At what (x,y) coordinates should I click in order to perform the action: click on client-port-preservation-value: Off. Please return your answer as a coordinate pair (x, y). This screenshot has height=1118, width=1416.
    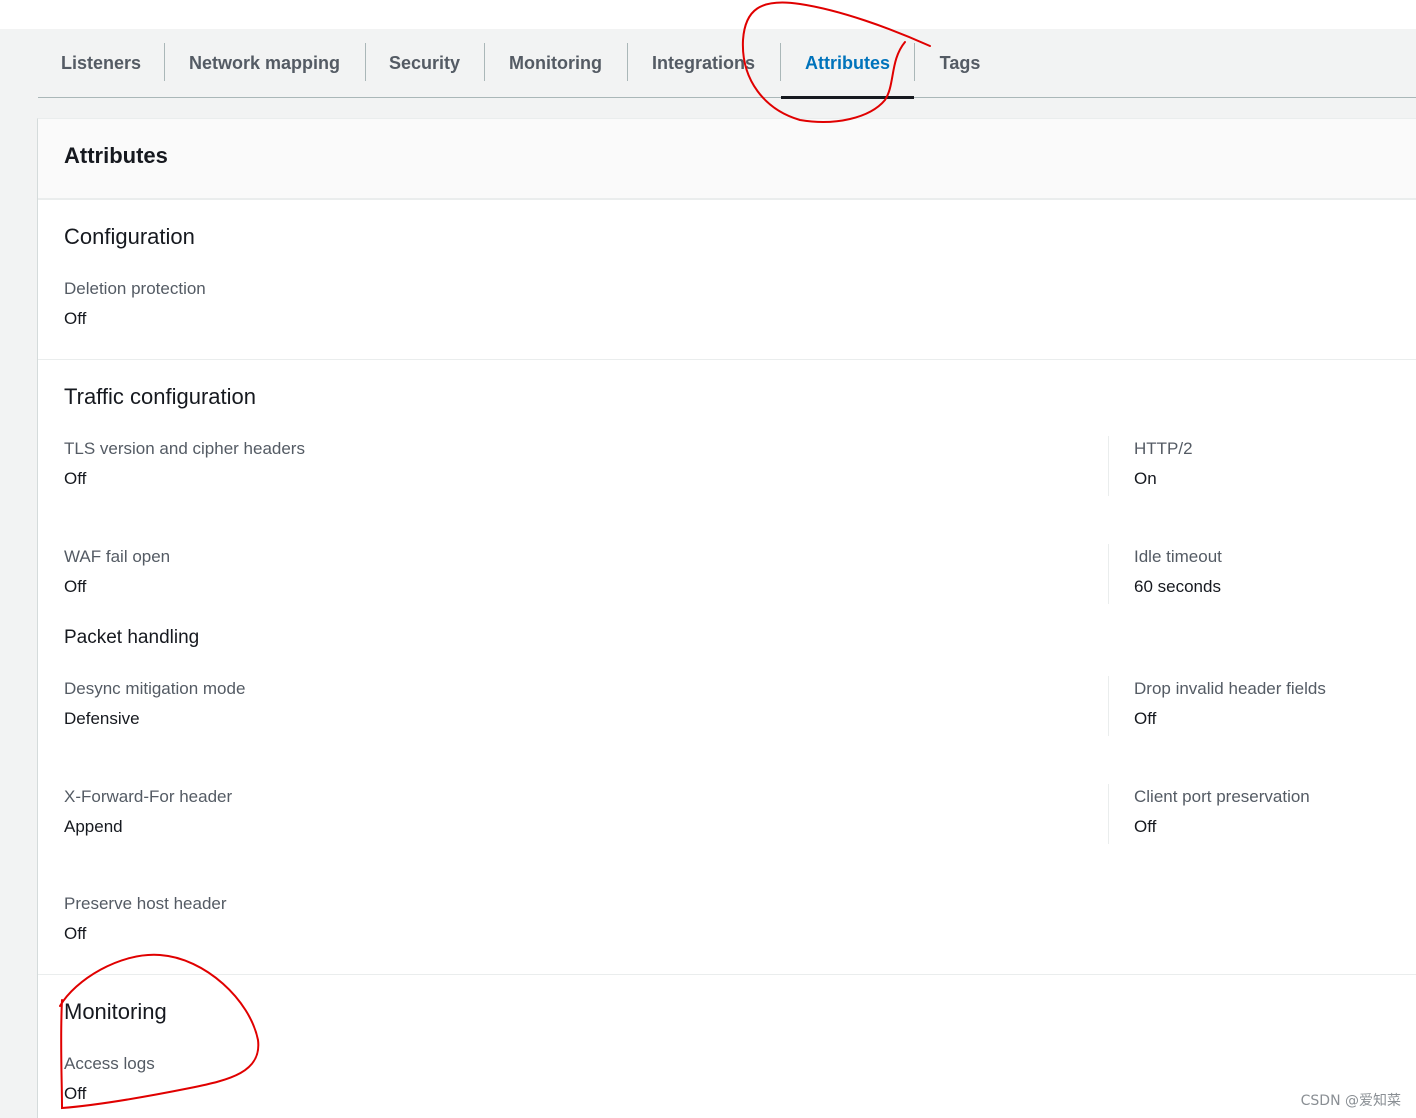
    Looking at the image, I should click on (1145, 826).